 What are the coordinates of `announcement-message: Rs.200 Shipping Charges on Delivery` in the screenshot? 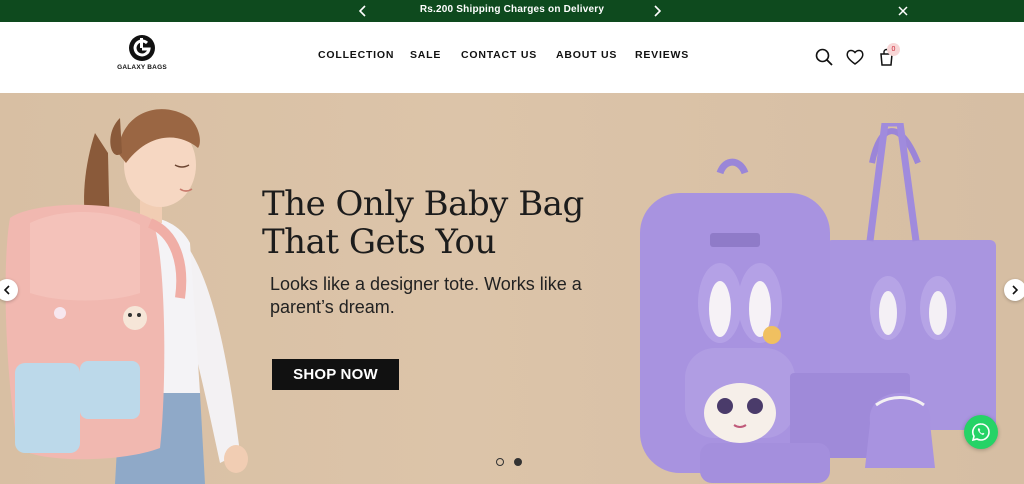 It's located at (512, 9).